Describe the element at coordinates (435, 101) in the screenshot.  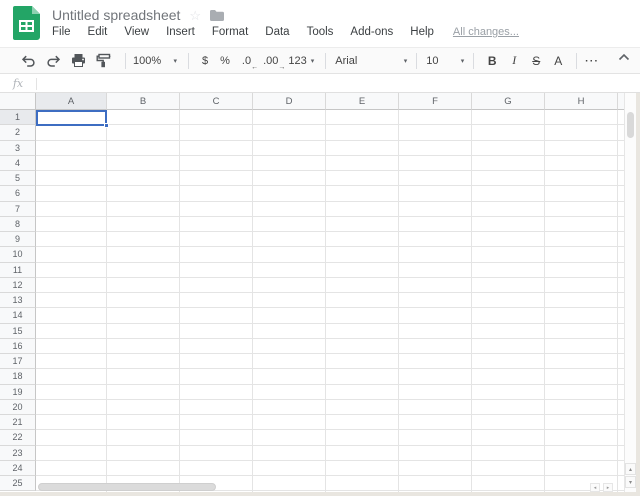
I see `column-header-F: F` at that location.